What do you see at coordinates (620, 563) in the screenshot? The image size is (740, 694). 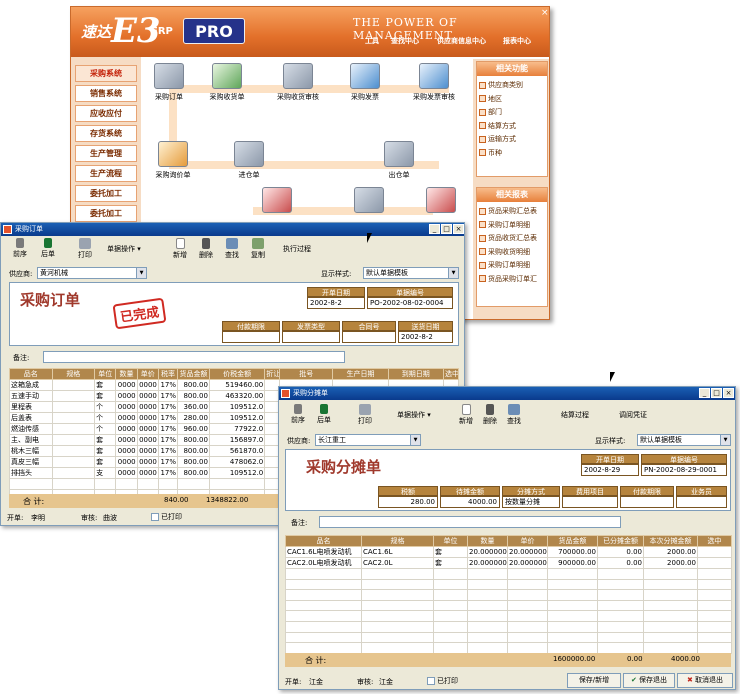 I see `table-cell: 0.00` at bounding box center [620, 563].